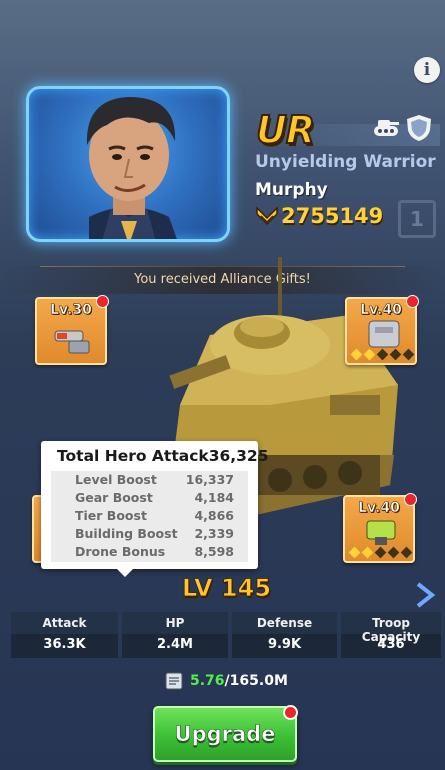 This screenshot has width=445, height=770. What do you see at coordinates (154, 479) in the screenshot?
I see `tooltip-row: Level Boost 16,337` at bounding box center [154, 479].